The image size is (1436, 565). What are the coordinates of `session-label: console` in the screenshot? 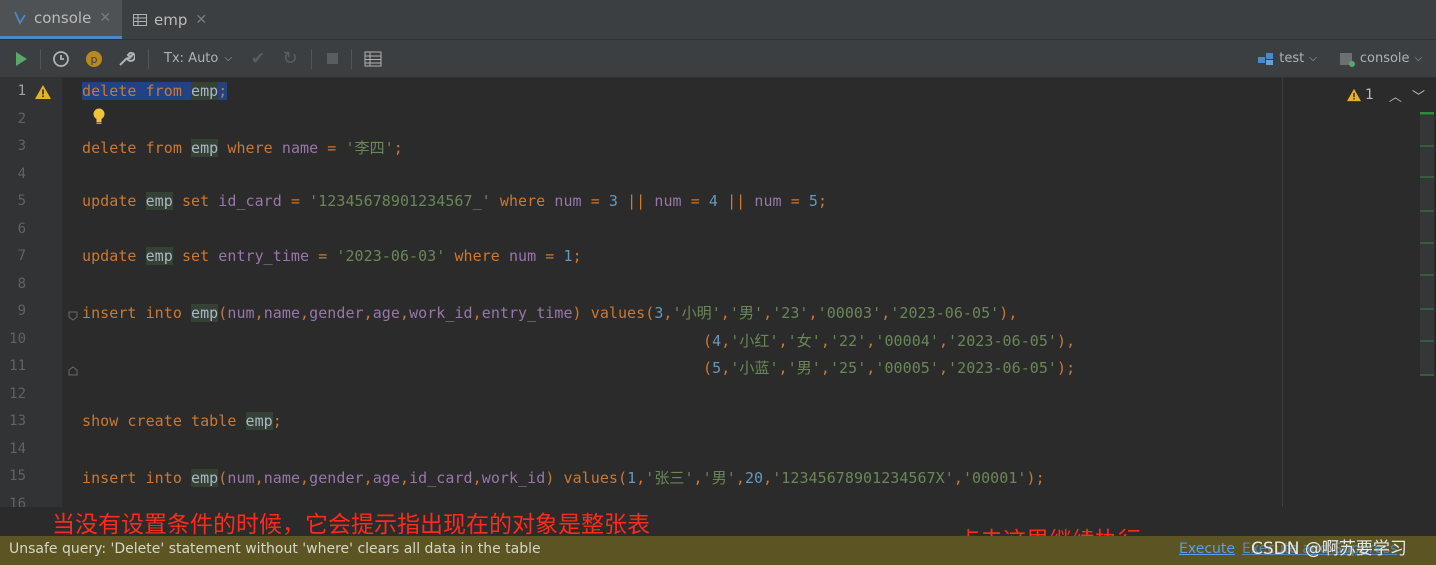 It's located at (1384, 58).